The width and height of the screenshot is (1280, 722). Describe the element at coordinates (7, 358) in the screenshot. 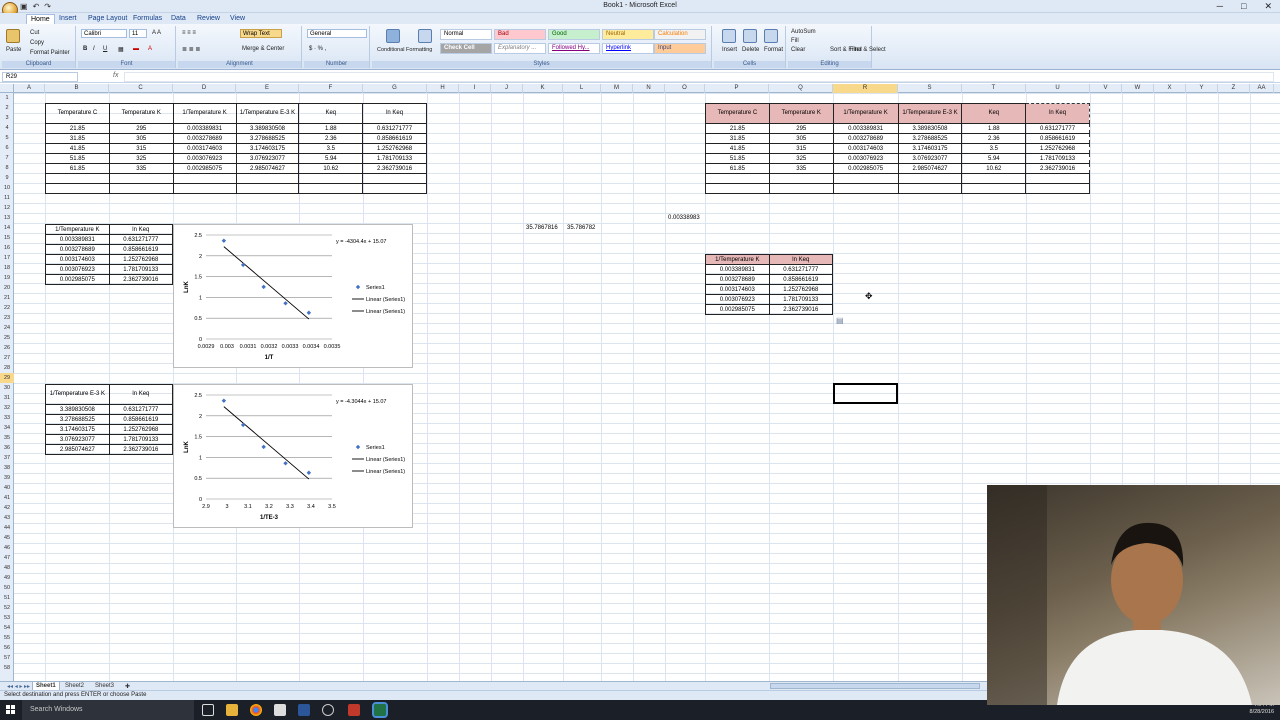

I see `row-header: 27` at that location.